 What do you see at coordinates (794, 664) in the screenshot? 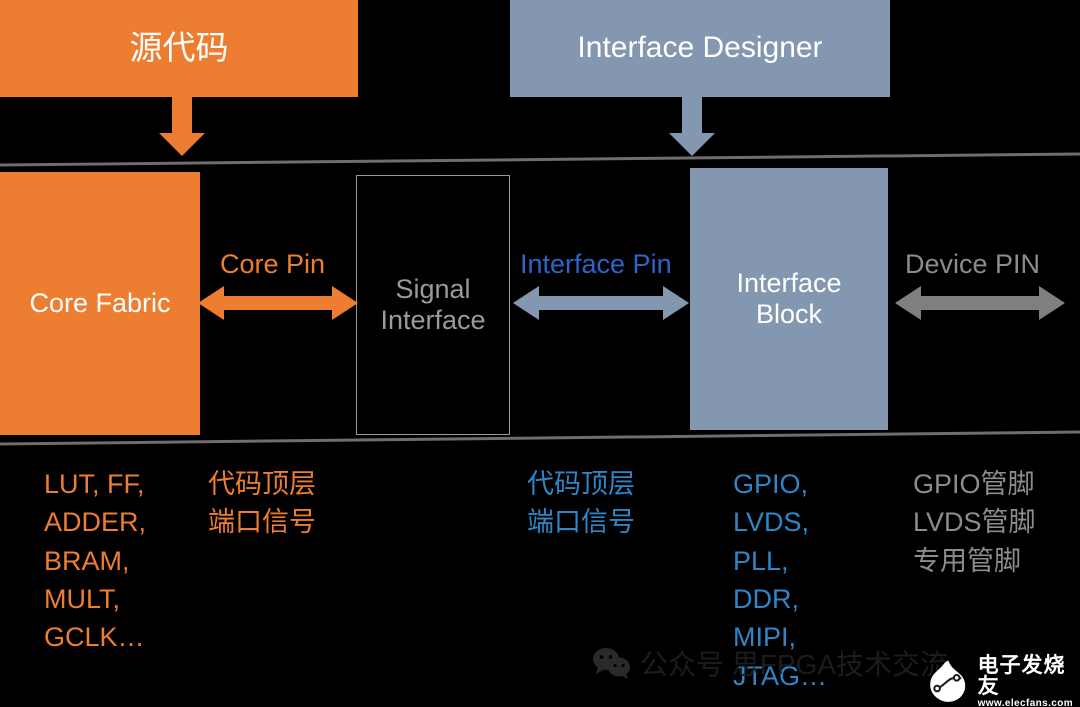
I see `wechat-watermark-text: 公众号 思FPGA技术交流` at bounding box center [794, 664].